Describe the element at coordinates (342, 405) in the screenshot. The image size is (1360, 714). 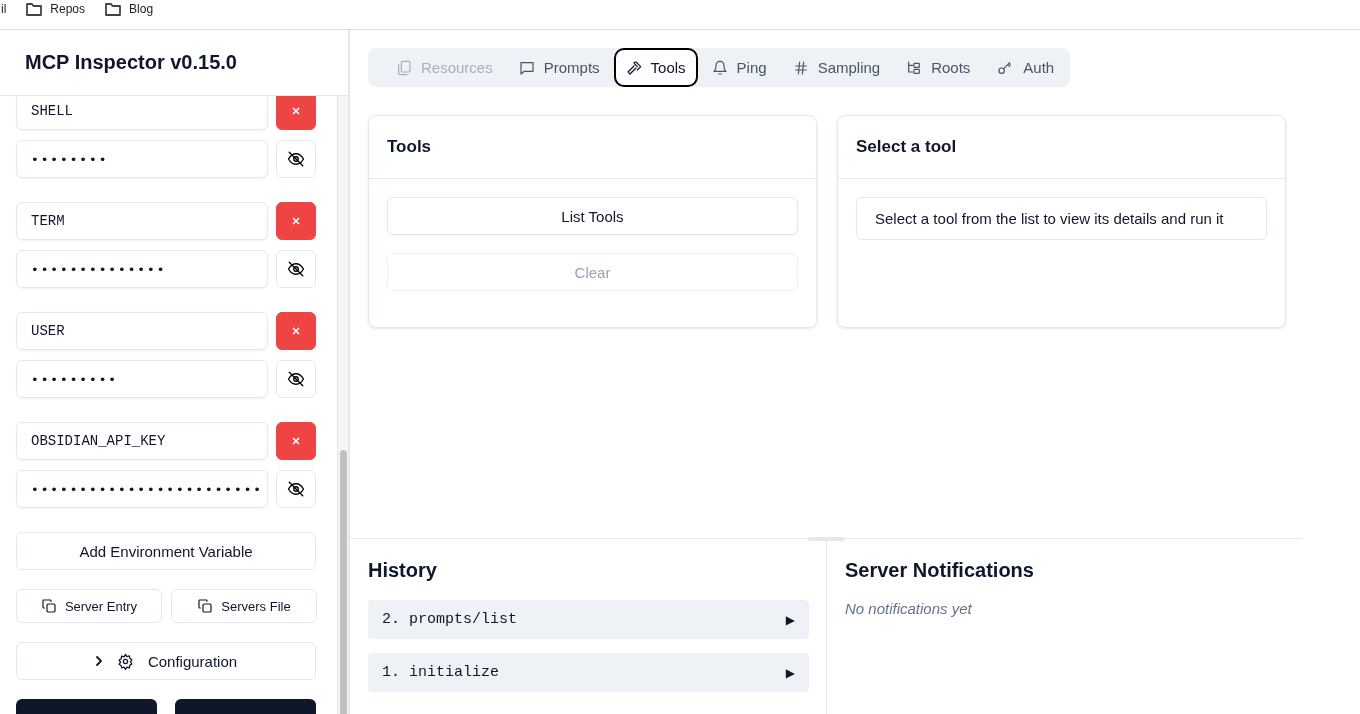
I see `scrollbar-track` at that location.